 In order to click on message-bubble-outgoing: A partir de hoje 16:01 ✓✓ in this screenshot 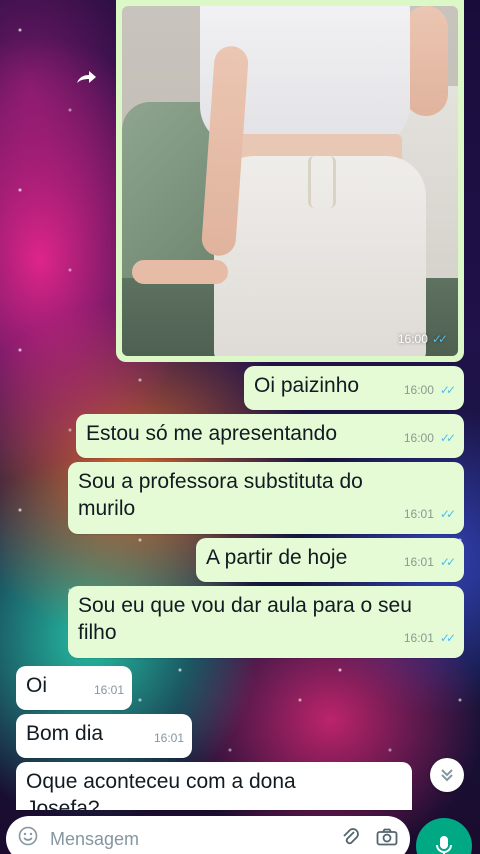, I will do `click(330, 560)`.